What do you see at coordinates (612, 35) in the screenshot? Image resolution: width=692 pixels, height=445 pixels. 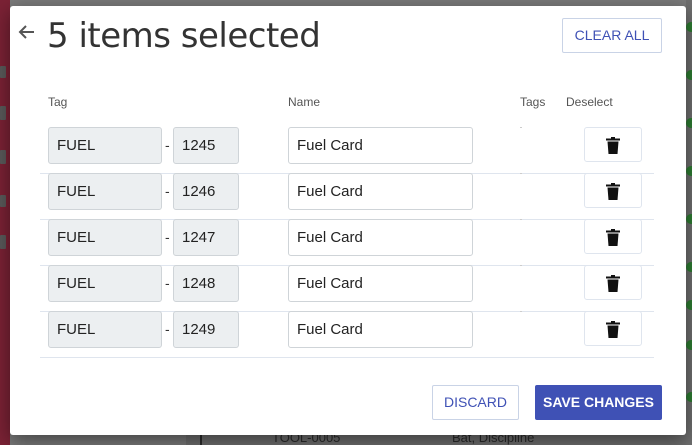 I see `clear-all-button: CLEAR ALL` at bounding box center [612, 35].